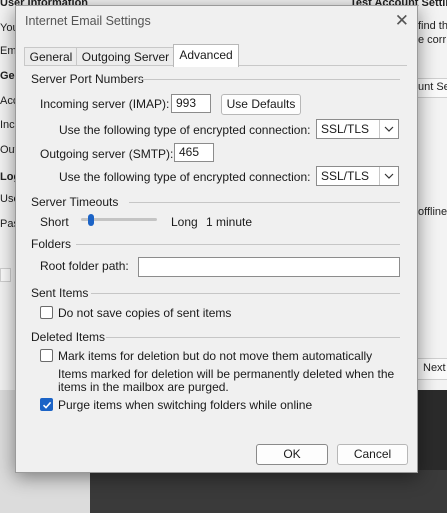  What do you see at coordinates (206, 55) in the screenshot?
I see `tab-advanced: Advanced` at bounding box center [206, 55].